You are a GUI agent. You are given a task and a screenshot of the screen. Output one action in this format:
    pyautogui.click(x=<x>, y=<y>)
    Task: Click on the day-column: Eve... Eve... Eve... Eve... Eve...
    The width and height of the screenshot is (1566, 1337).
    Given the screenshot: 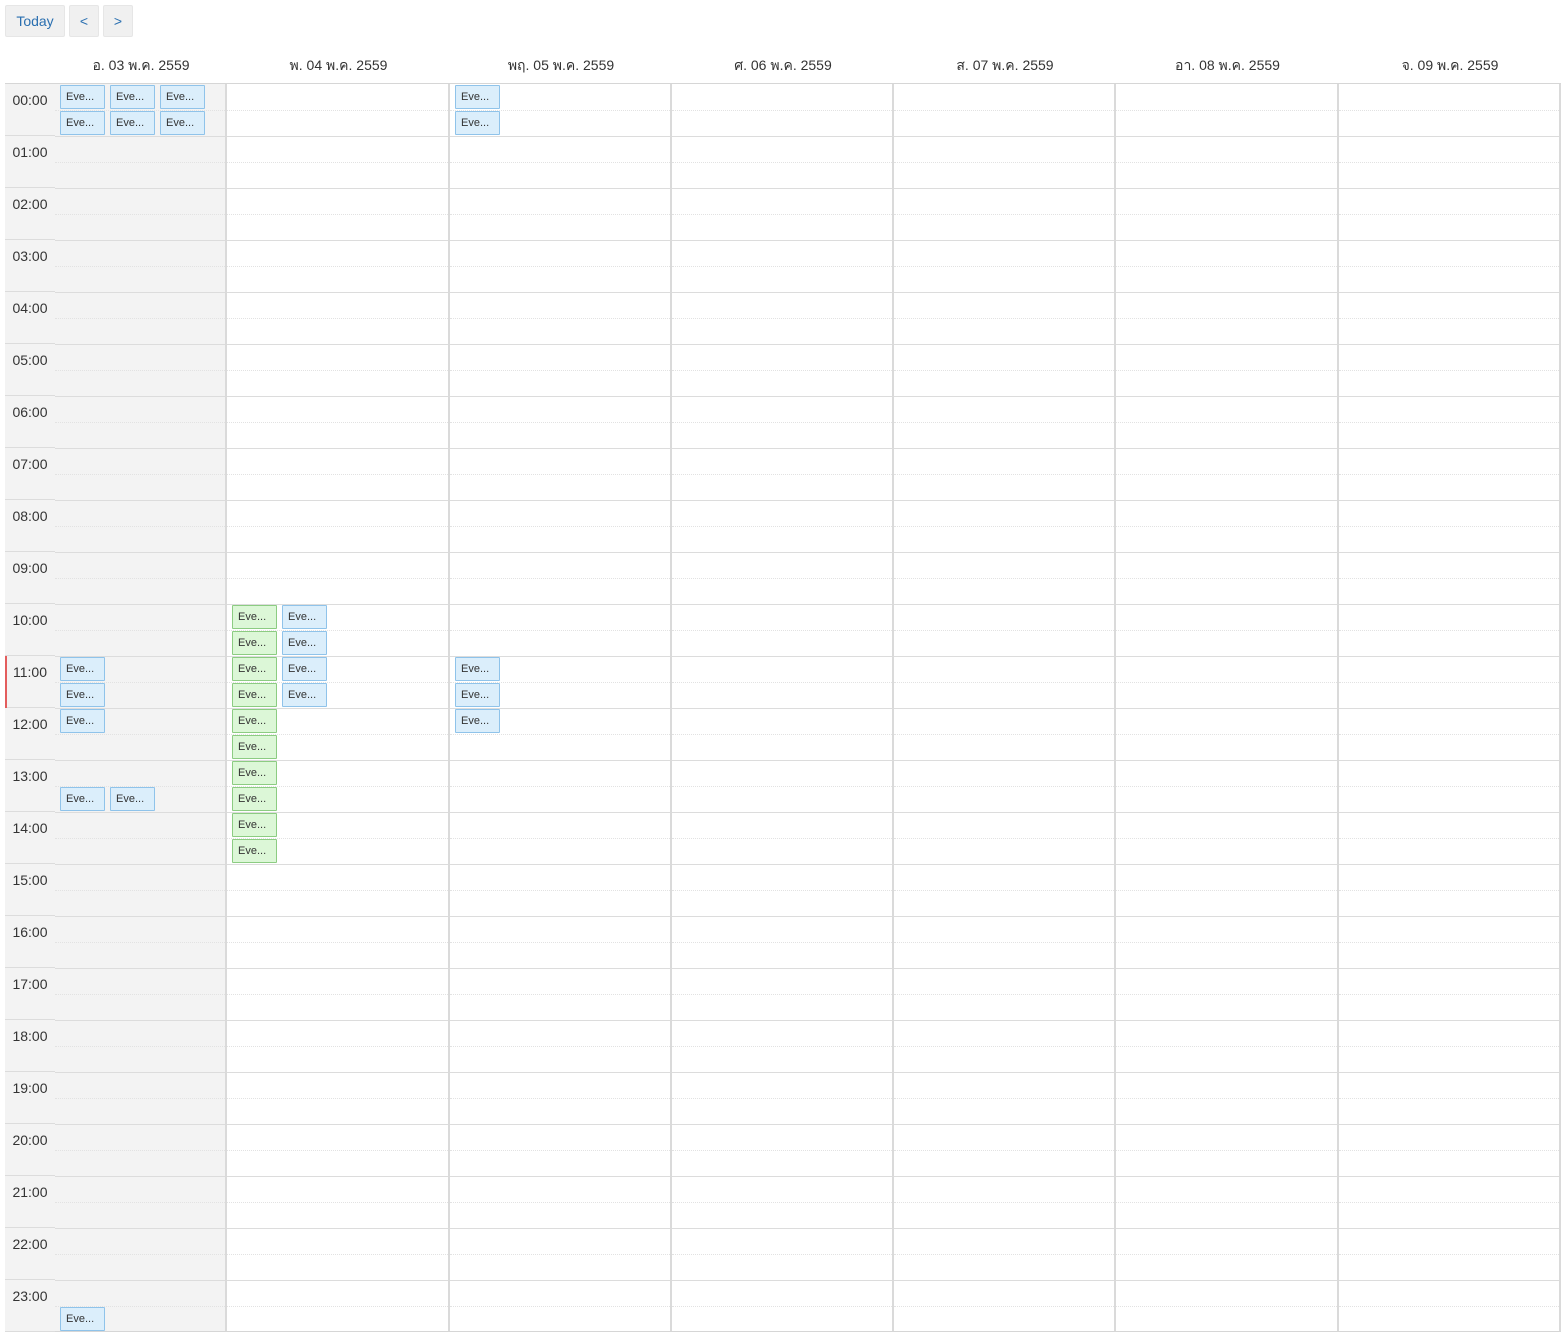 What is the action you would take?
    pyautogui.click(x=561, y=707)
    